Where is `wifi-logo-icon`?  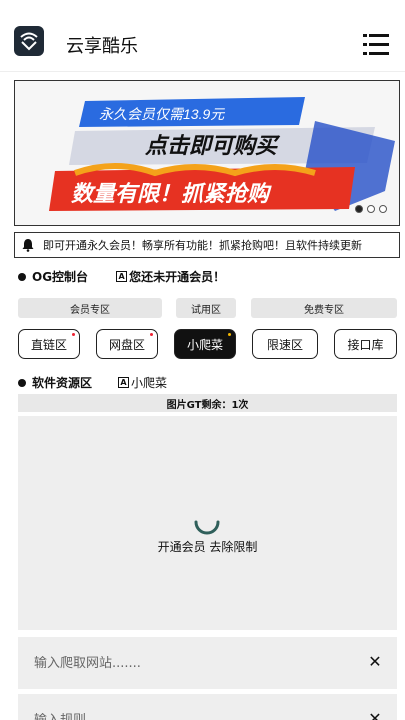 wifi-logo-icon is located at coordinates (29, 41).